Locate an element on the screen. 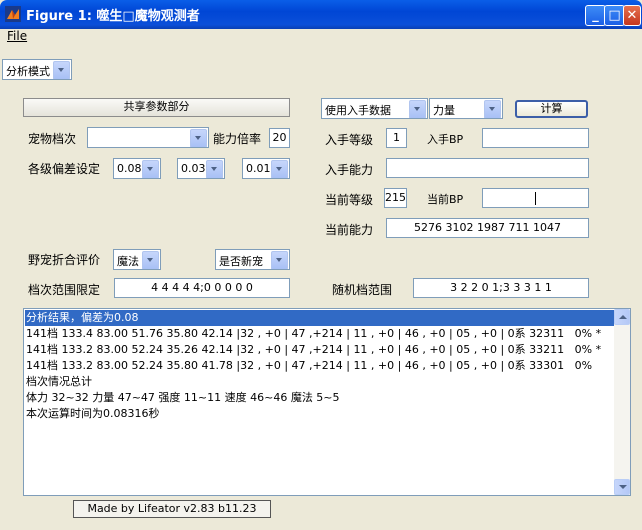  obtain-ability-label: 入手能力 is located at coordinates (349, 170).